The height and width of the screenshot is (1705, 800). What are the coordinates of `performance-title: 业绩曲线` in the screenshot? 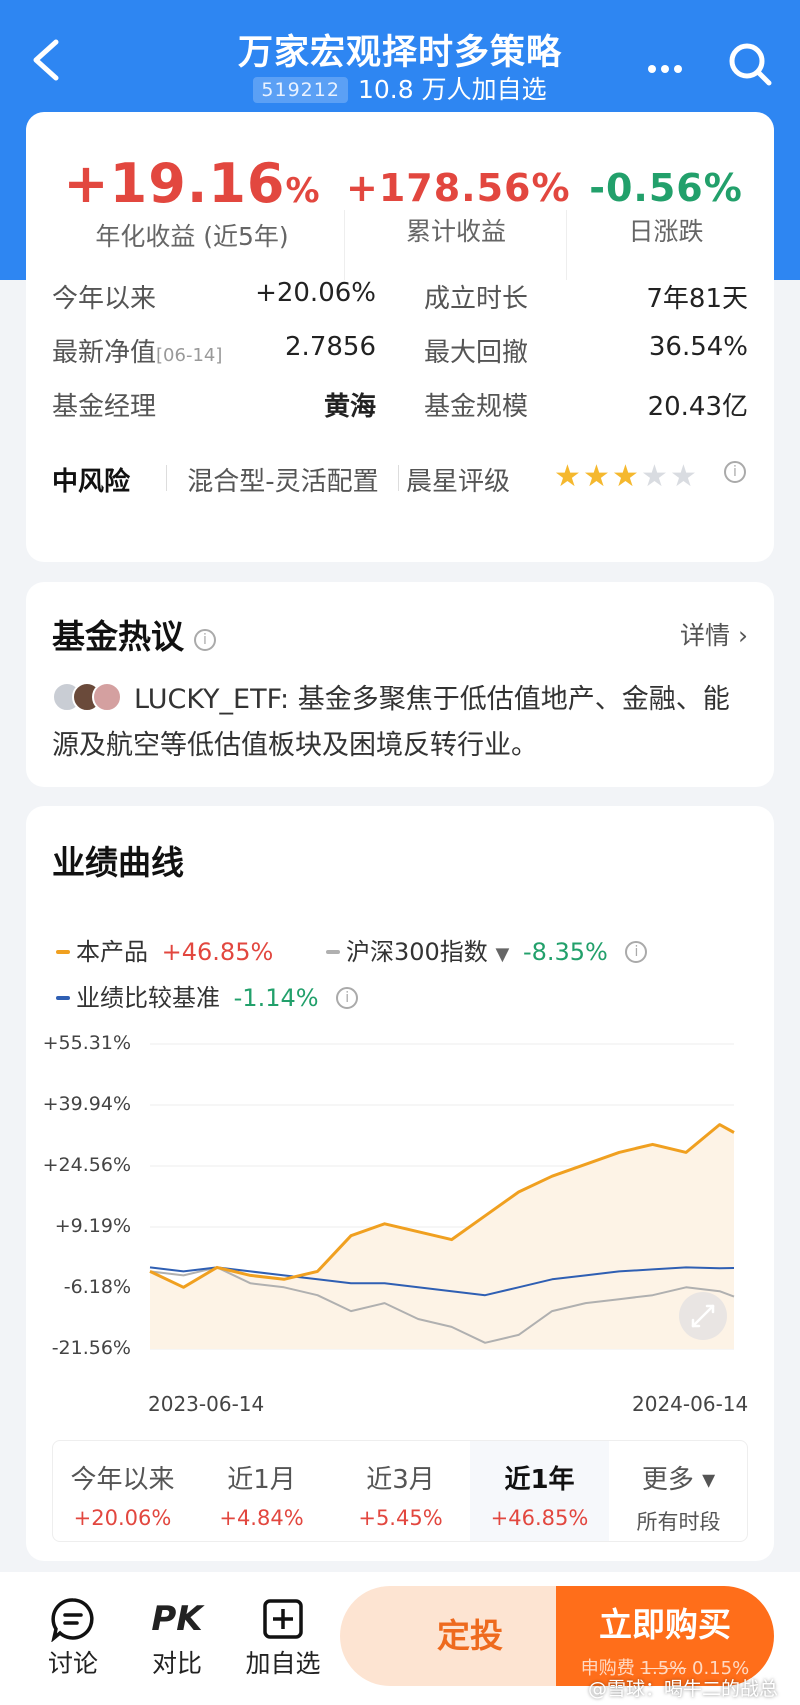 It's located at (118, 862).